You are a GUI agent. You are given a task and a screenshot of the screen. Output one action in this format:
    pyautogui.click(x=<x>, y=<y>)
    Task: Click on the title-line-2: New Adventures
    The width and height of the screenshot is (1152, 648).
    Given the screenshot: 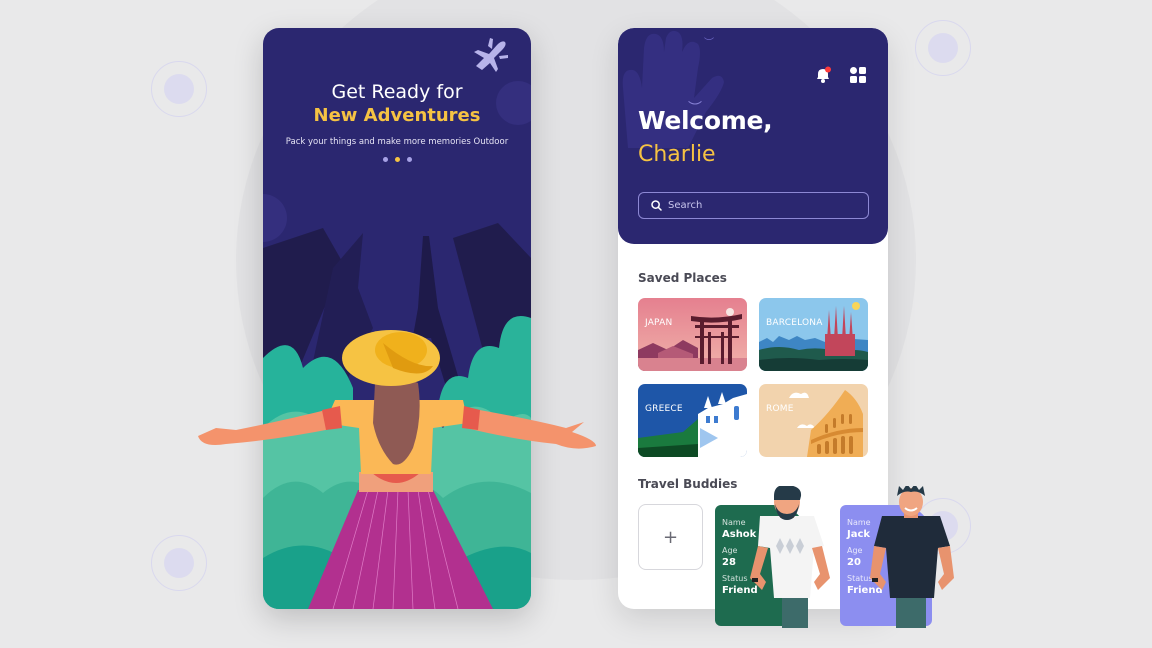 What is the action you would take?
    pyautogui.click(x=397, y=115)
    